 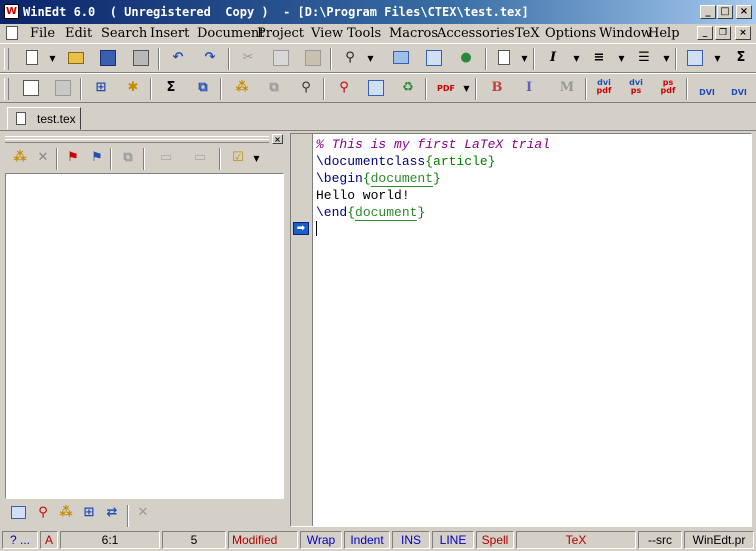 What do you see at coordinates (238, 159) in the screenshot?
I see `tree-options-icon: ☑` at bounding box center [238, 159].